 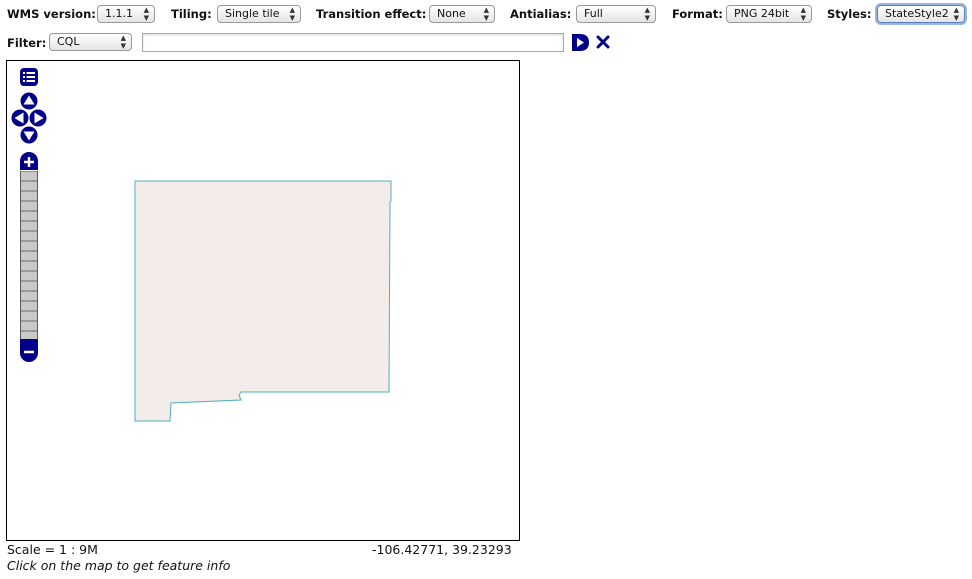 I want to click on state-feature, so click(x=263, y=301).